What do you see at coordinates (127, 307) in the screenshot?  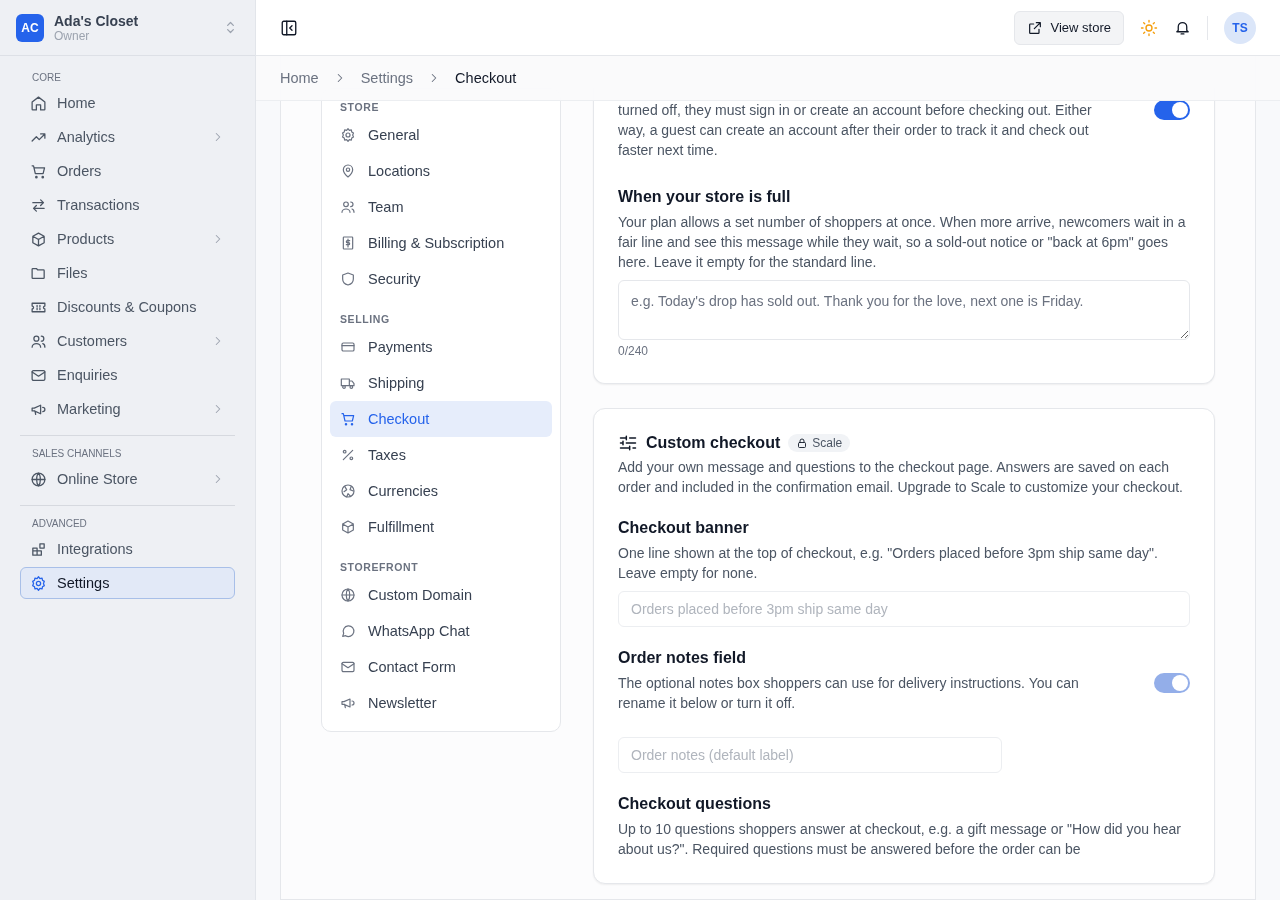 I see `nav-item: Discounts & Coupons` at bounding box center [127, 307].